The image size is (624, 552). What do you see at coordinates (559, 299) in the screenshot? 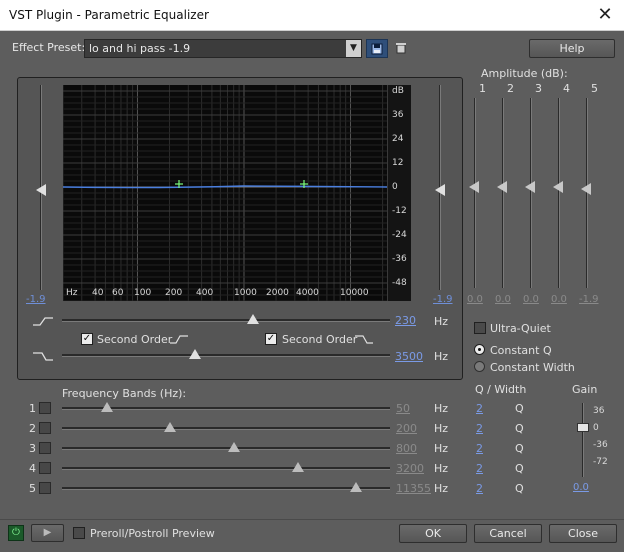
I see `amplitude-value-4: 0.0` at bounding box center [559, 299].